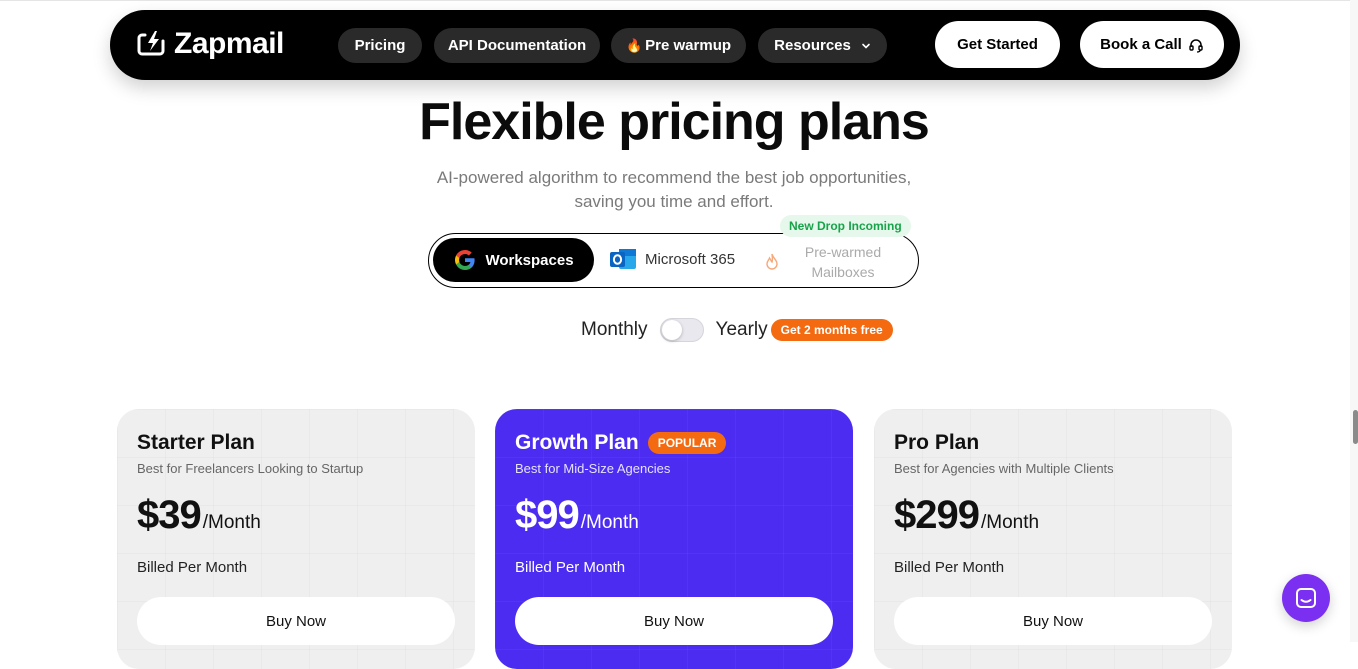 Image resolution: width=1358 pixels, height=669 pixels. I want to click on tab-workspaces-label: Workspaces, so click(529, 260).